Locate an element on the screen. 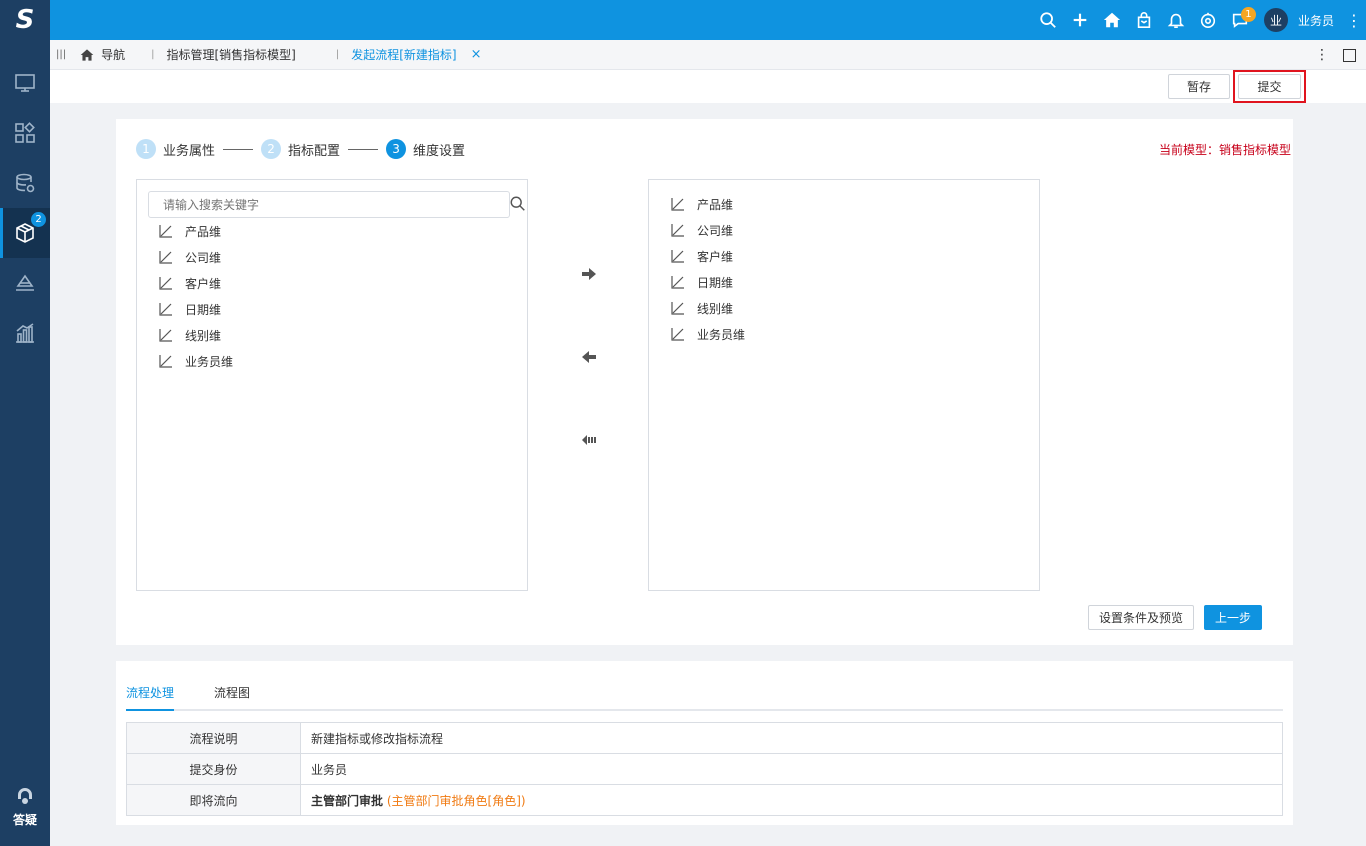 The width and height of the screenshot is (1366, 846). tab-menu-icon: ||| is located at coordinates (61, 54).